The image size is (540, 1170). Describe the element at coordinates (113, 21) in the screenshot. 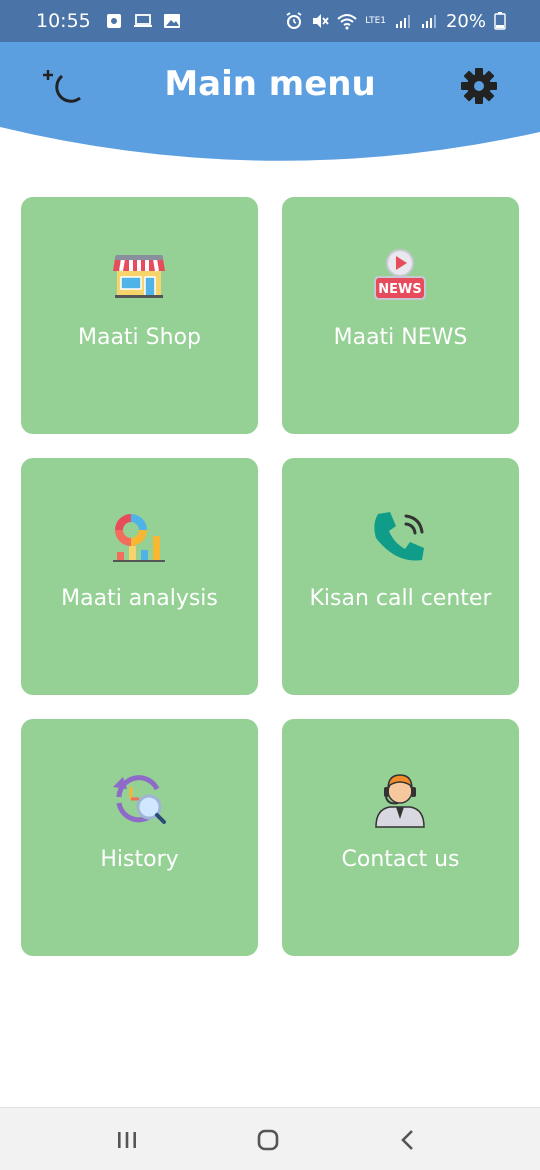

I see `notification-icon` at that location.